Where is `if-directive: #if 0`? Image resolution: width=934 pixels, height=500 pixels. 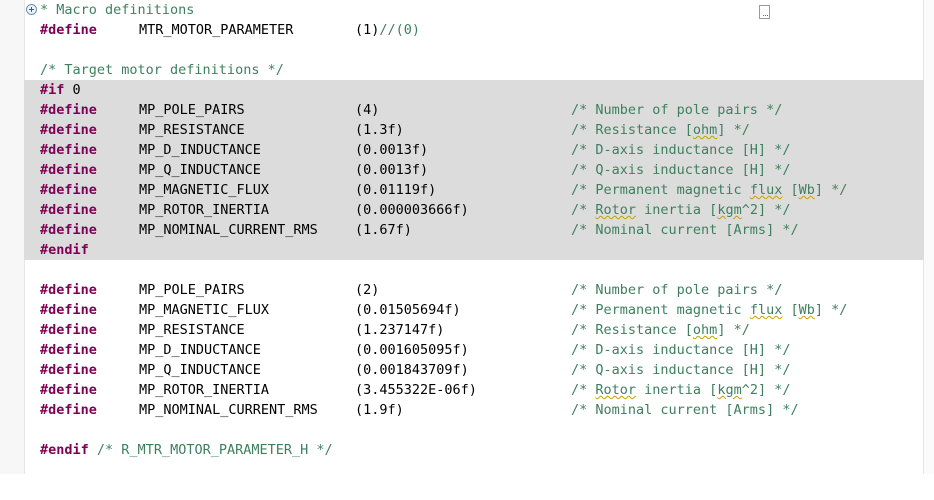 if-directive: #if 0 is located at coordinates (60, 90).